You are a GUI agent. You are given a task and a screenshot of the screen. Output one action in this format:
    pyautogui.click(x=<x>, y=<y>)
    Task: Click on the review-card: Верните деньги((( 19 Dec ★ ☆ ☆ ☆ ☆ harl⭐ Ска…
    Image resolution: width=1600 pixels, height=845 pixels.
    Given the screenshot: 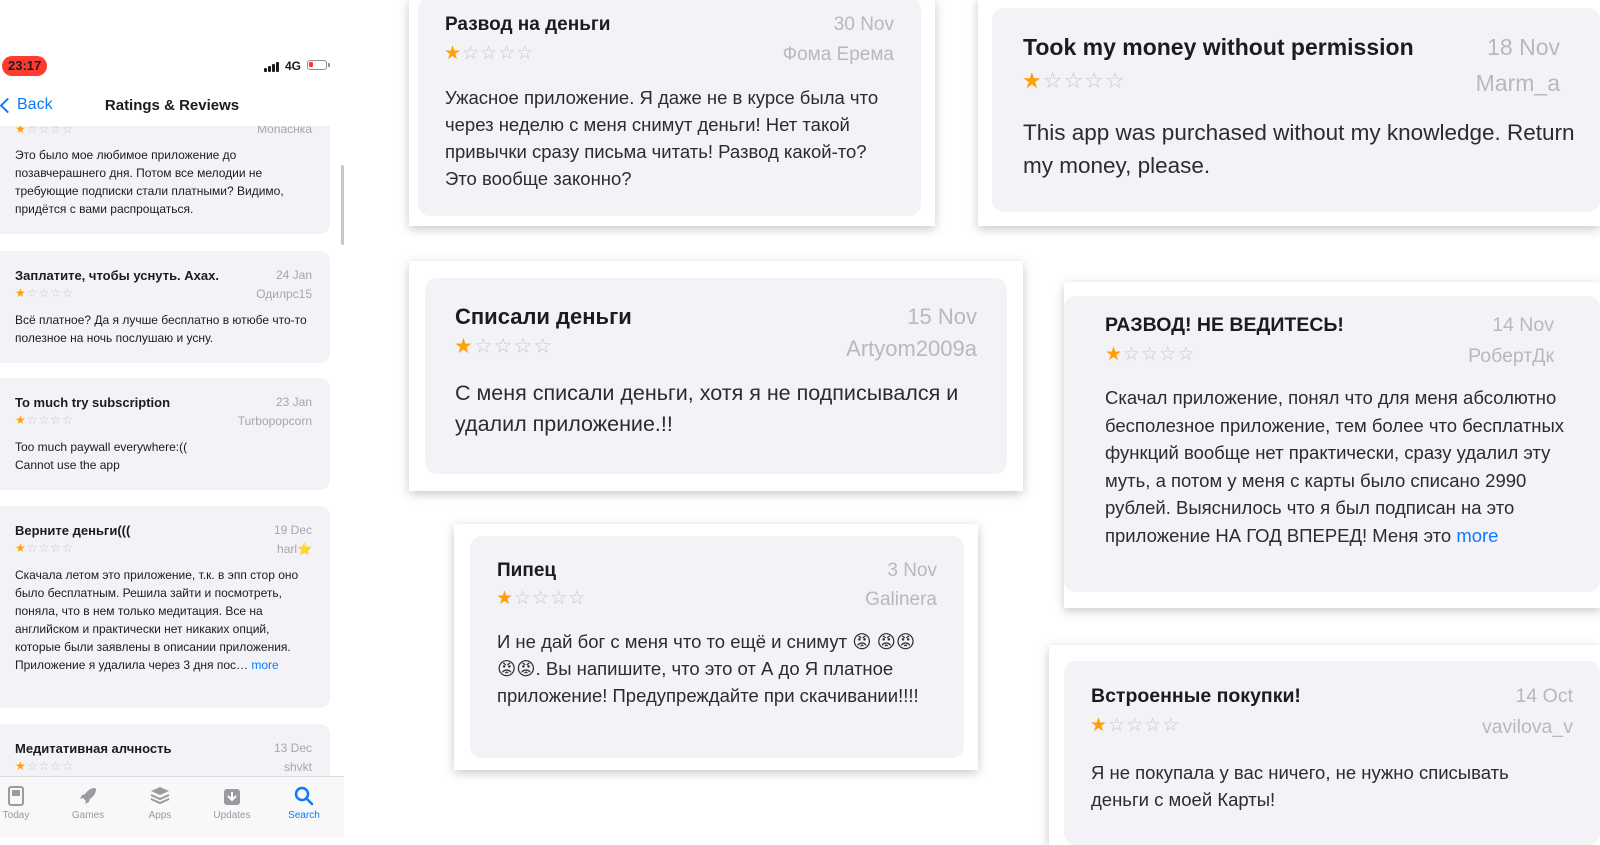 What is the action you would take?
    pyautogui.click(x=165, y=607)
    